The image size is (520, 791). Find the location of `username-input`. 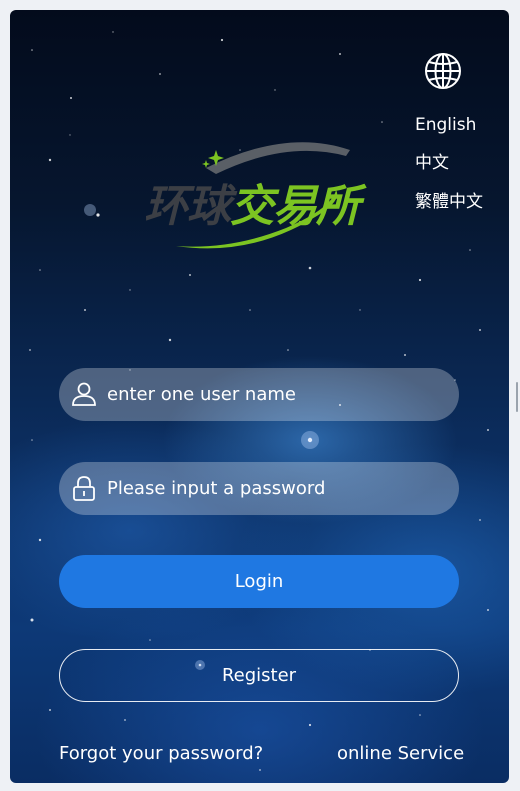

username-input is located at coordinates (277, 394).